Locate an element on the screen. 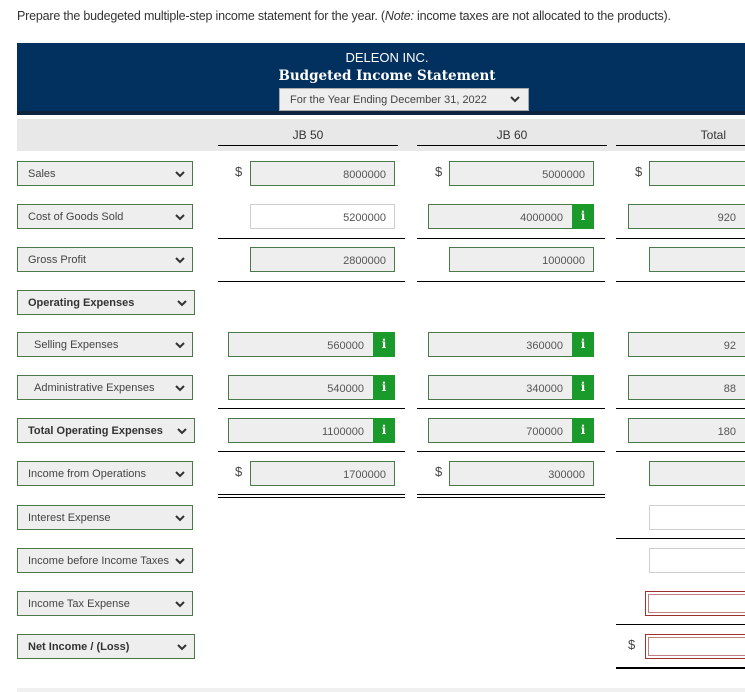 This screenshot has height=692, width=745. row-label-select-income-from-operations: Income from Operations is located at coordinates (105, 473).